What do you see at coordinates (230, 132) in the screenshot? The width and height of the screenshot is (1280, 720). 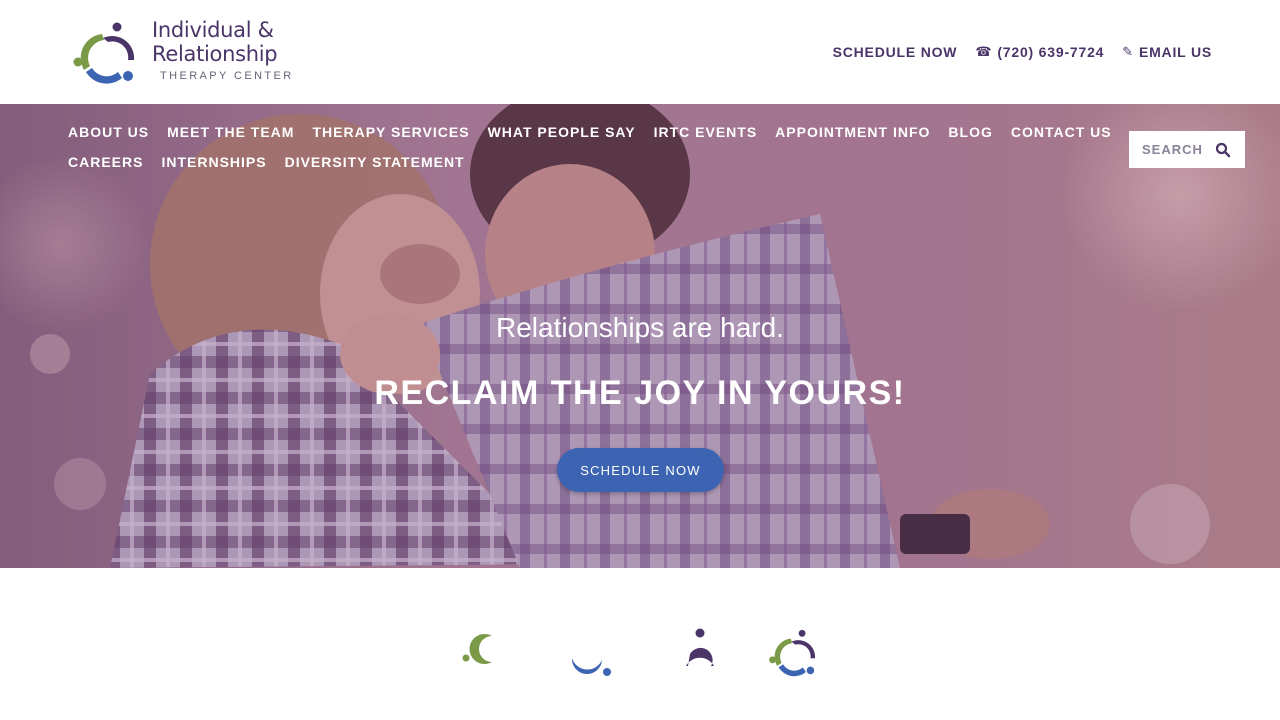 I see `nav-item-meet-the-team: MEET THE TEAM` at bounding box center [230, 132].